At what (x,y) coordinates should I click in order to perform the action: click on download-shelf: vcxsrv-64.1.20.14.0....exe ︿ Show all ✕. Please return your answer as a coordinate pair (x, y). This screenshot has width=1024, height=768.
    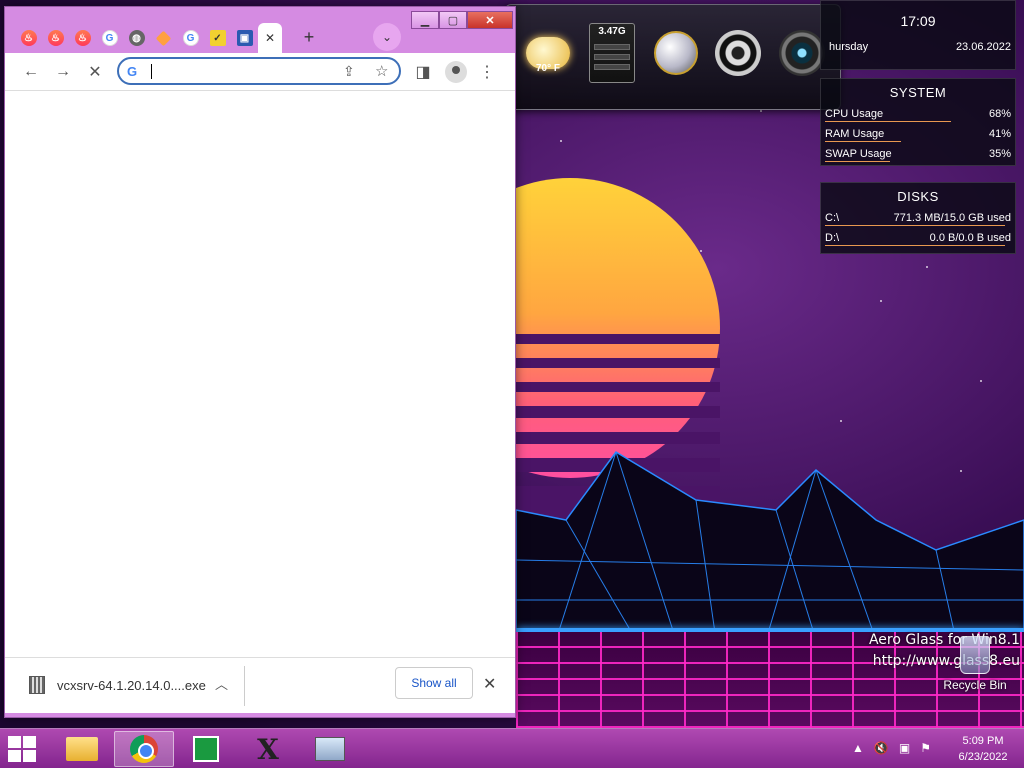
    Looking at the image, I should click on (260, 685).